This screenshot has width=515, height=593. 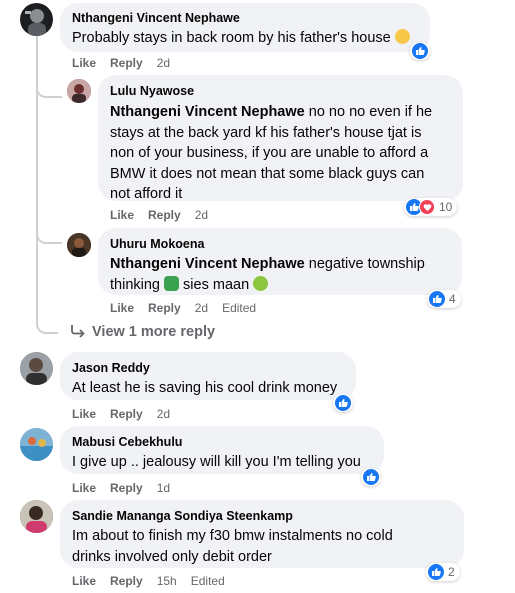 What do you see at coordinates (245, 18) in the screenshot?
I see `author-name: Nthangeni Vincent Nephawe` at bounding box center [245, 18].